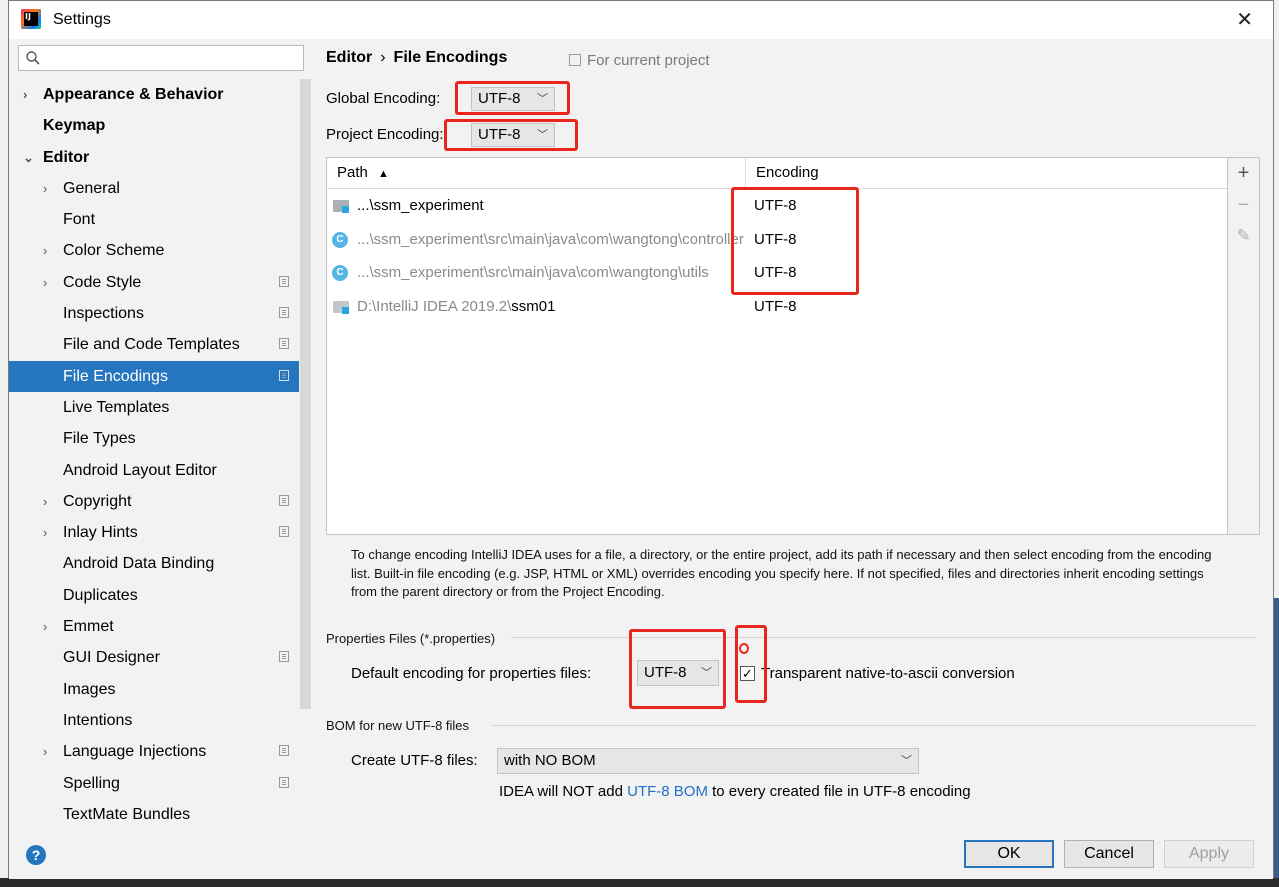  I want to click on add-icon: +, so click(1243, 173).